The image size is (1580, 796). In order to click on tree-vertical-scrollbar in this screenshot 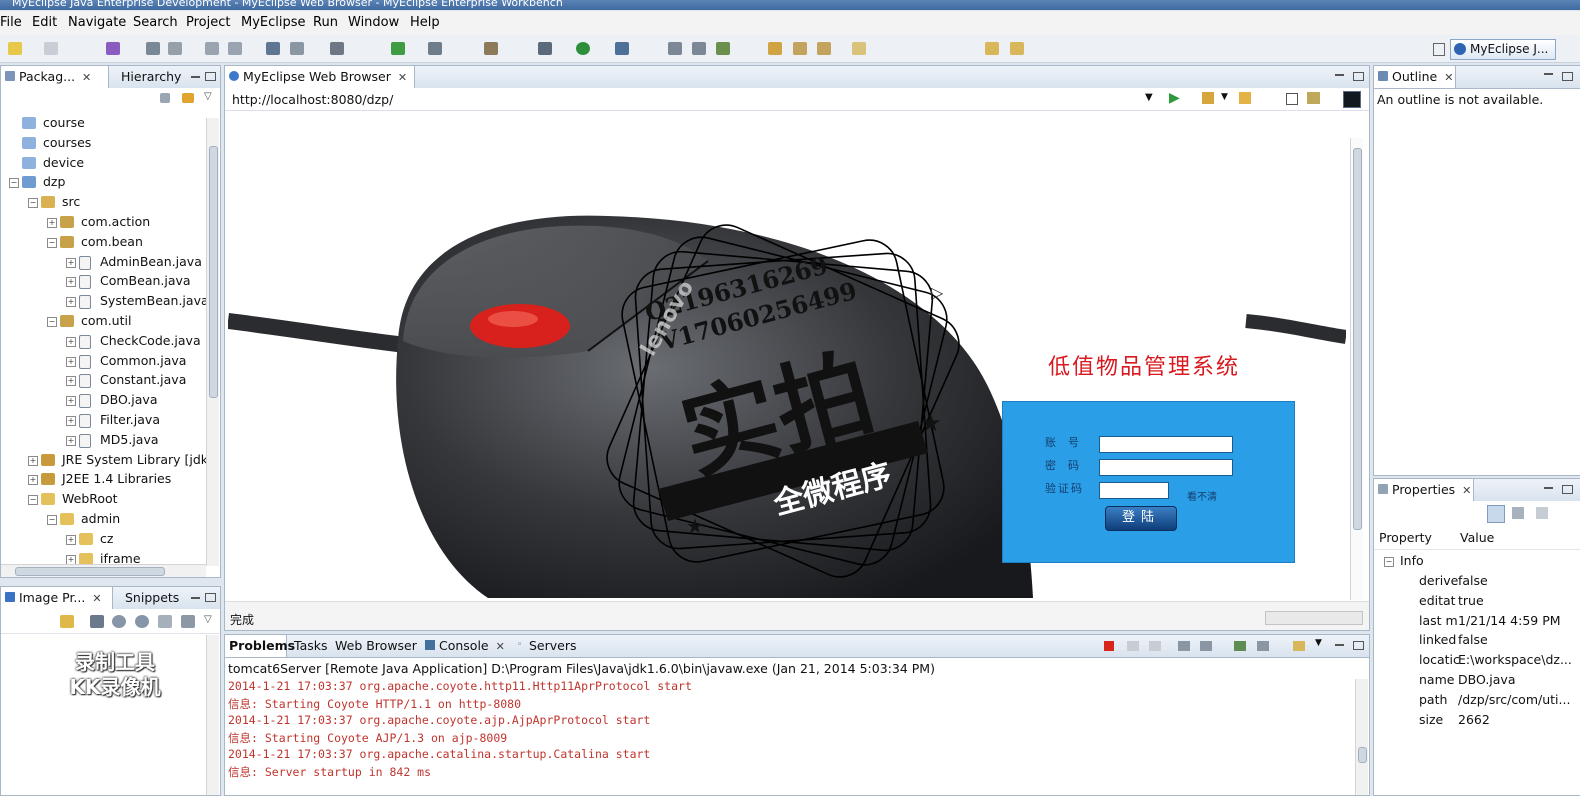, I will do `click(212, 342)`.